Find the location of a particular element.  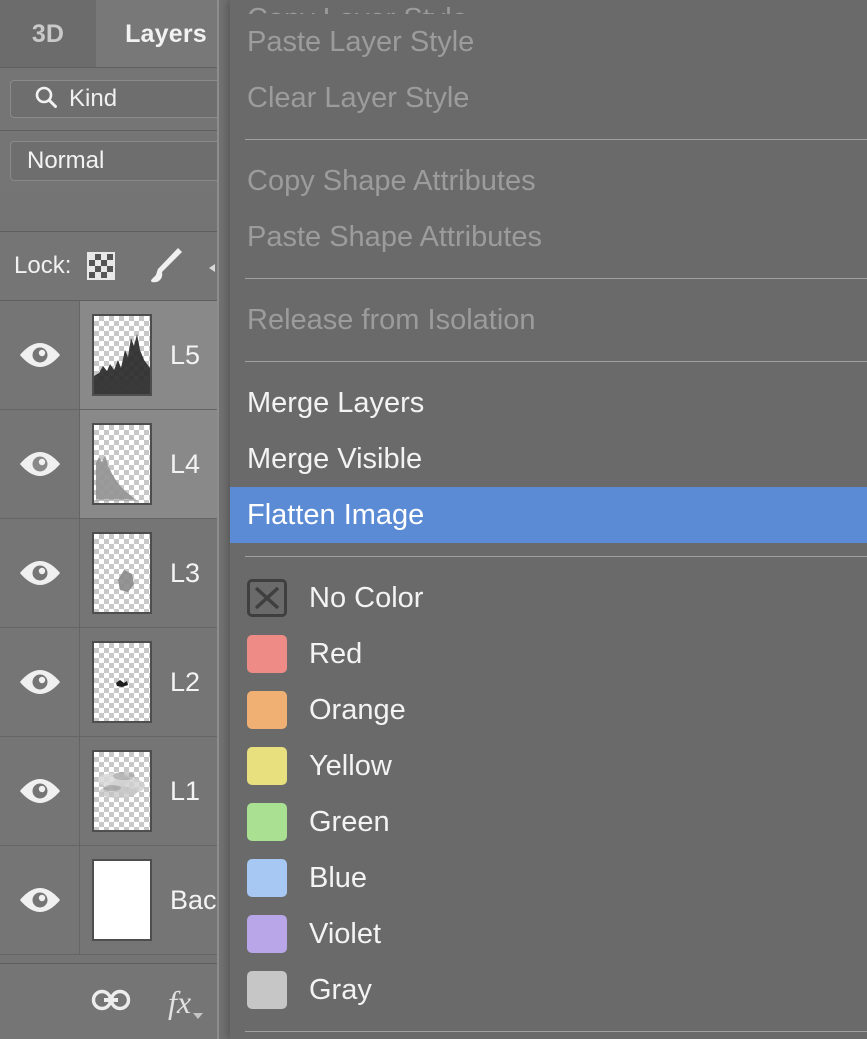

tab-layers-label: Layers is located at coordinates (166, 33).